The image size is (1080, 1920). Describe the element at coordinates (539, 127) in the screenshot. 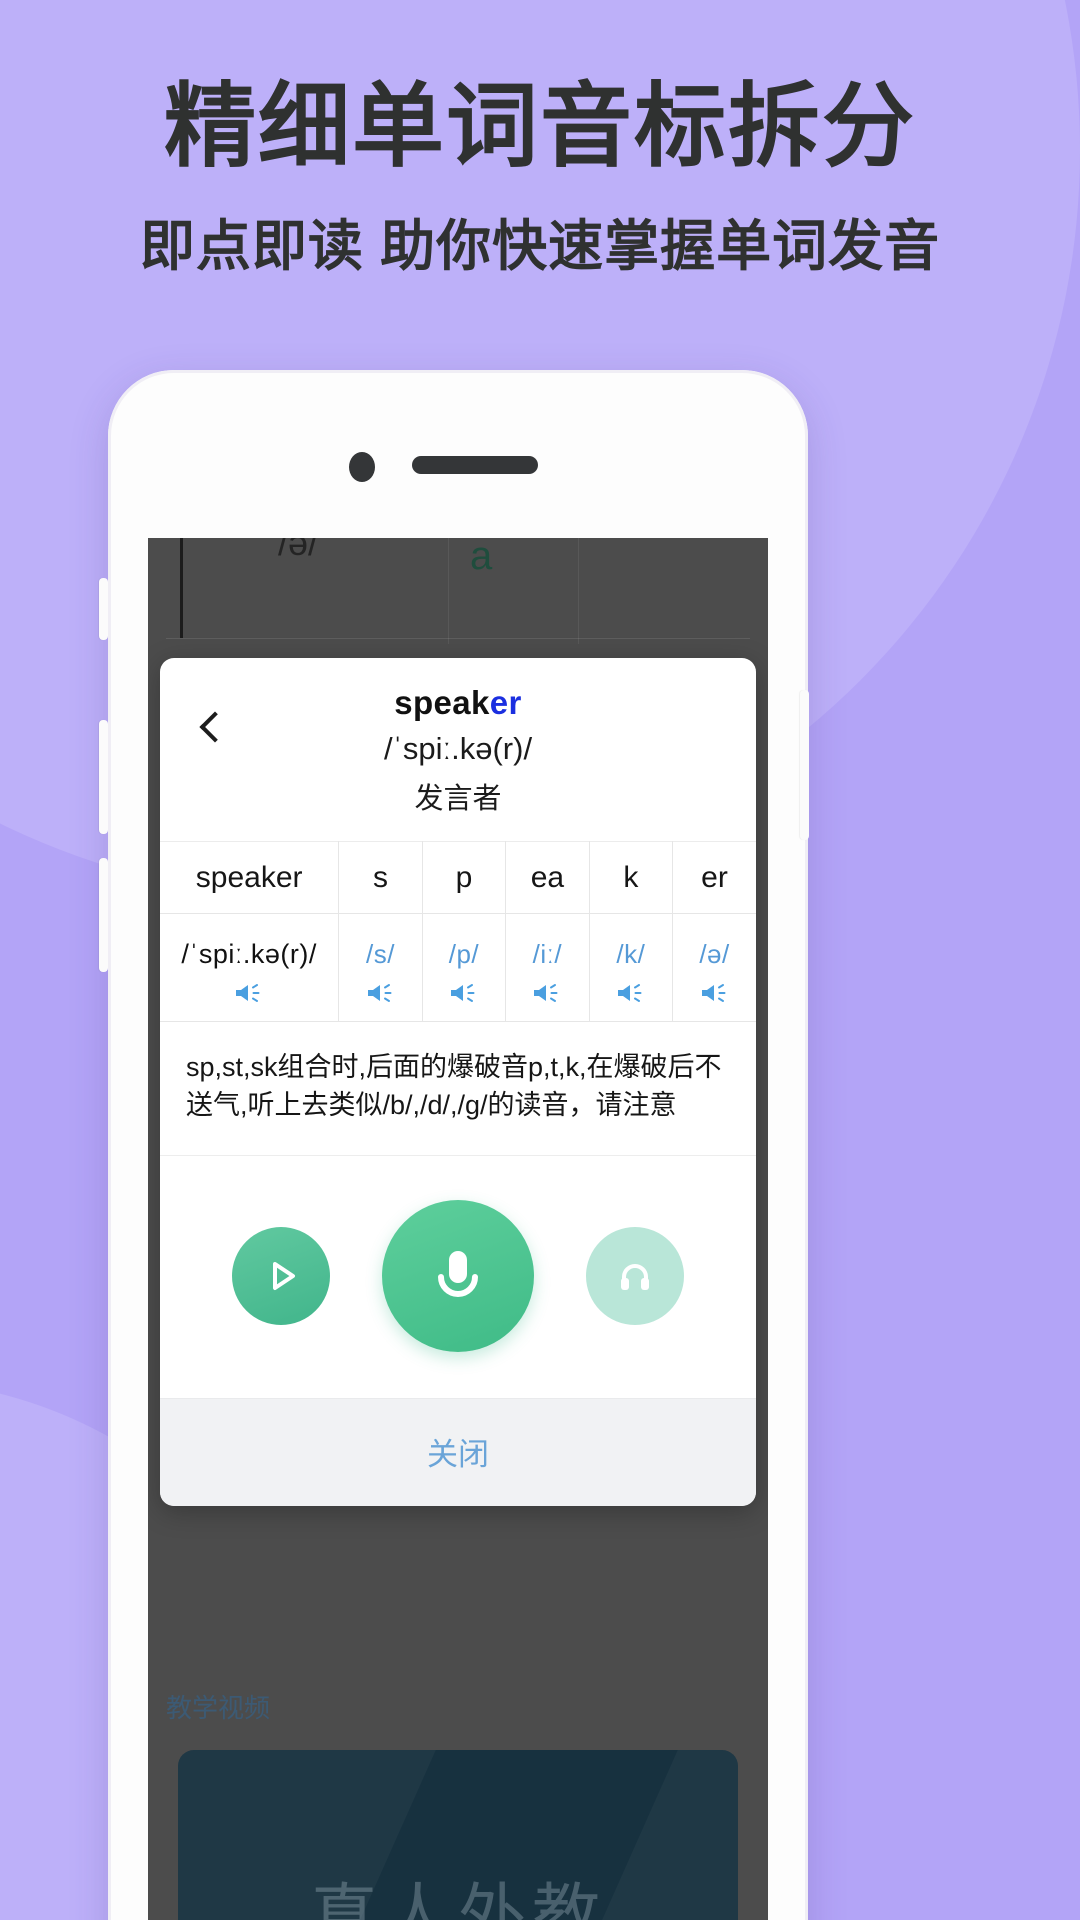

I see `promo-title: 精细单词音标拆分` at that location.